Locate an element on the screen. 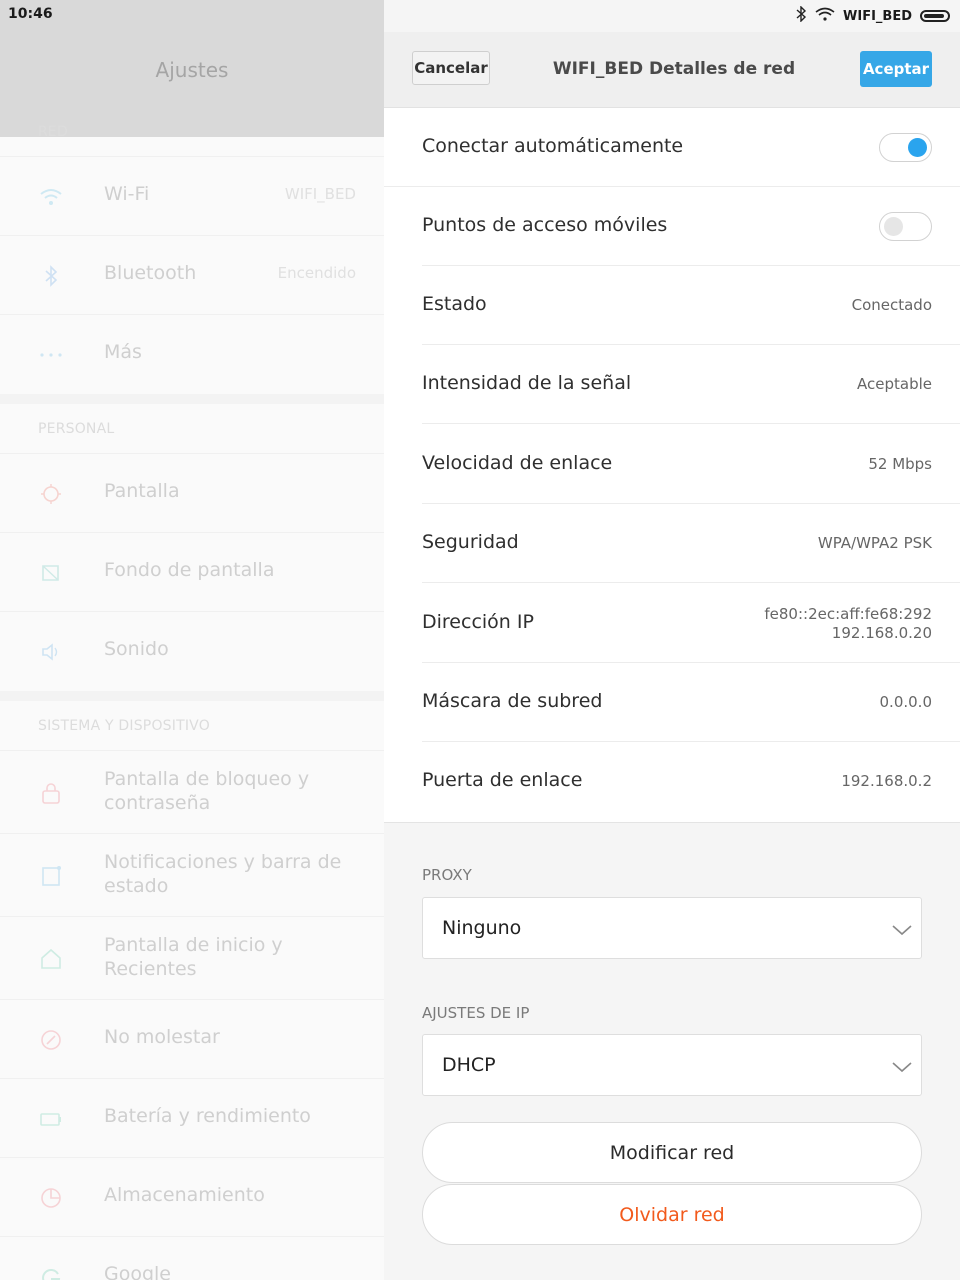  settings-item-bateria: Batería y rendimiento is located at coordinates (192, 1118).